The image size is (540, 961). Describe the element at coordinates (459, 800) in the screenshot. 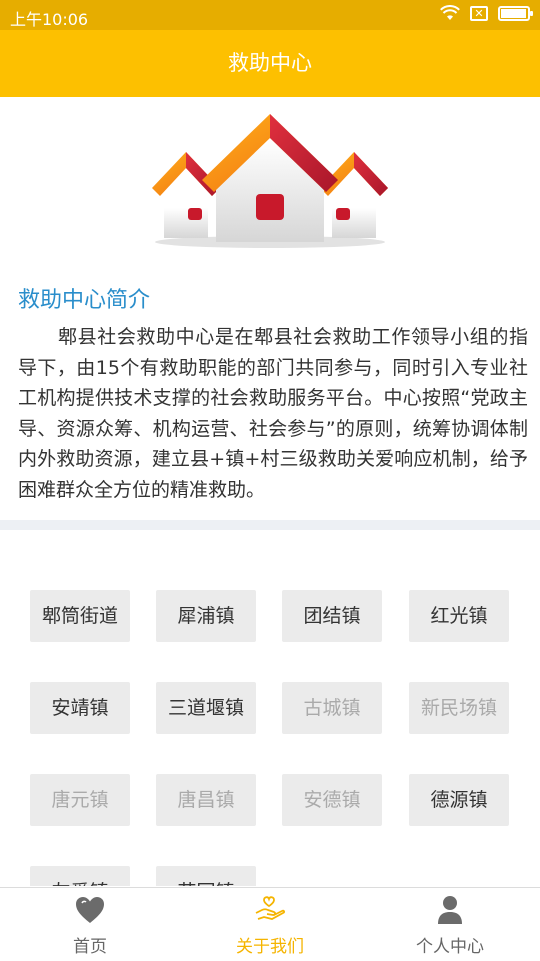

I see `town-button: 德源镇` at that location.